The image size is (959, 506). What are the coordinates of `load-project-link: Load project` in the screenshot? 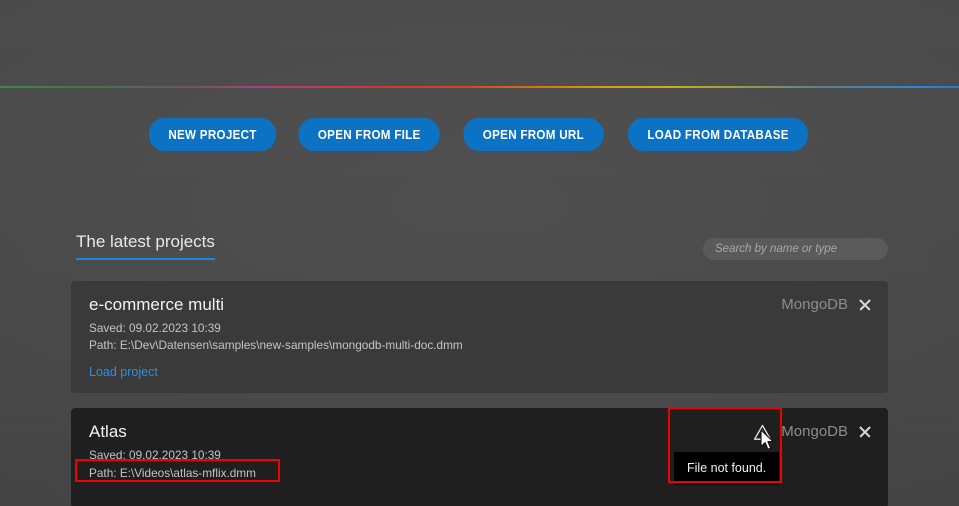 It's located at (123, 372).